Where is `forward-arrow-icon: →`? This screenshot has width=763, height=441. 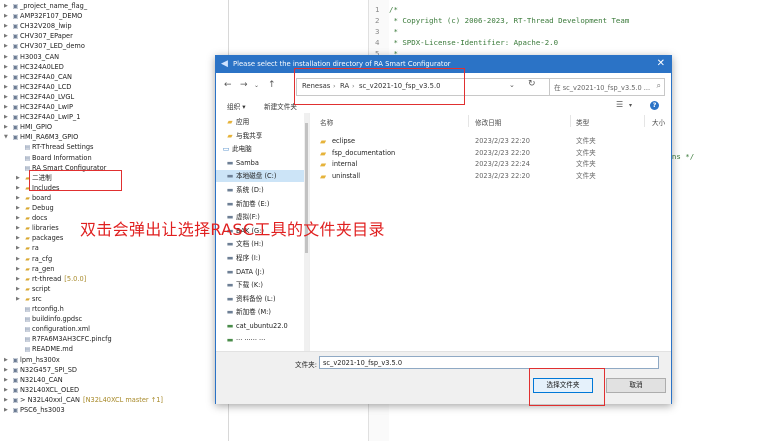 forward-arrow-icon: → is located at coordinates (244, 85).